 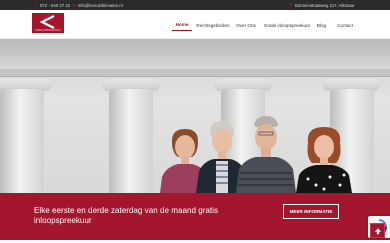 I want to click on building-pediment, so click(x=195, y=54).